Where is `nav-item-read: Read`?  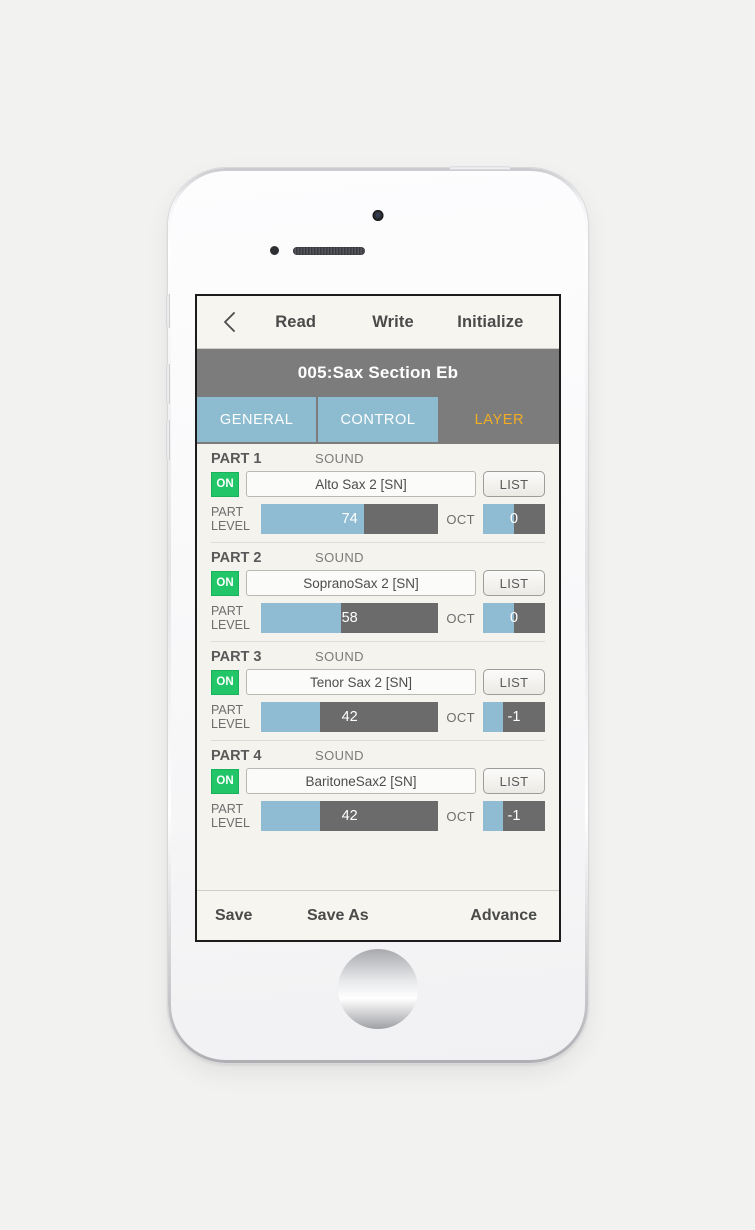 nav-item-read: Read is located at coordinates (295, 322).